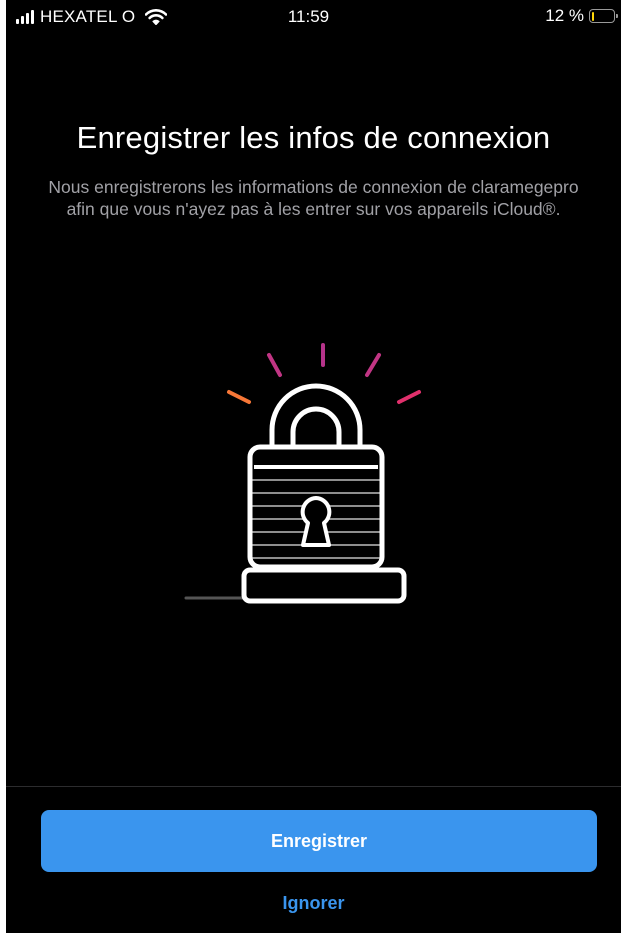 This screenshot has height=933, width=627. What do you see at coordinates (313, 903) in the screenshot?
I see `ignore-button: Ignorer` at bounding box center [313, 903].